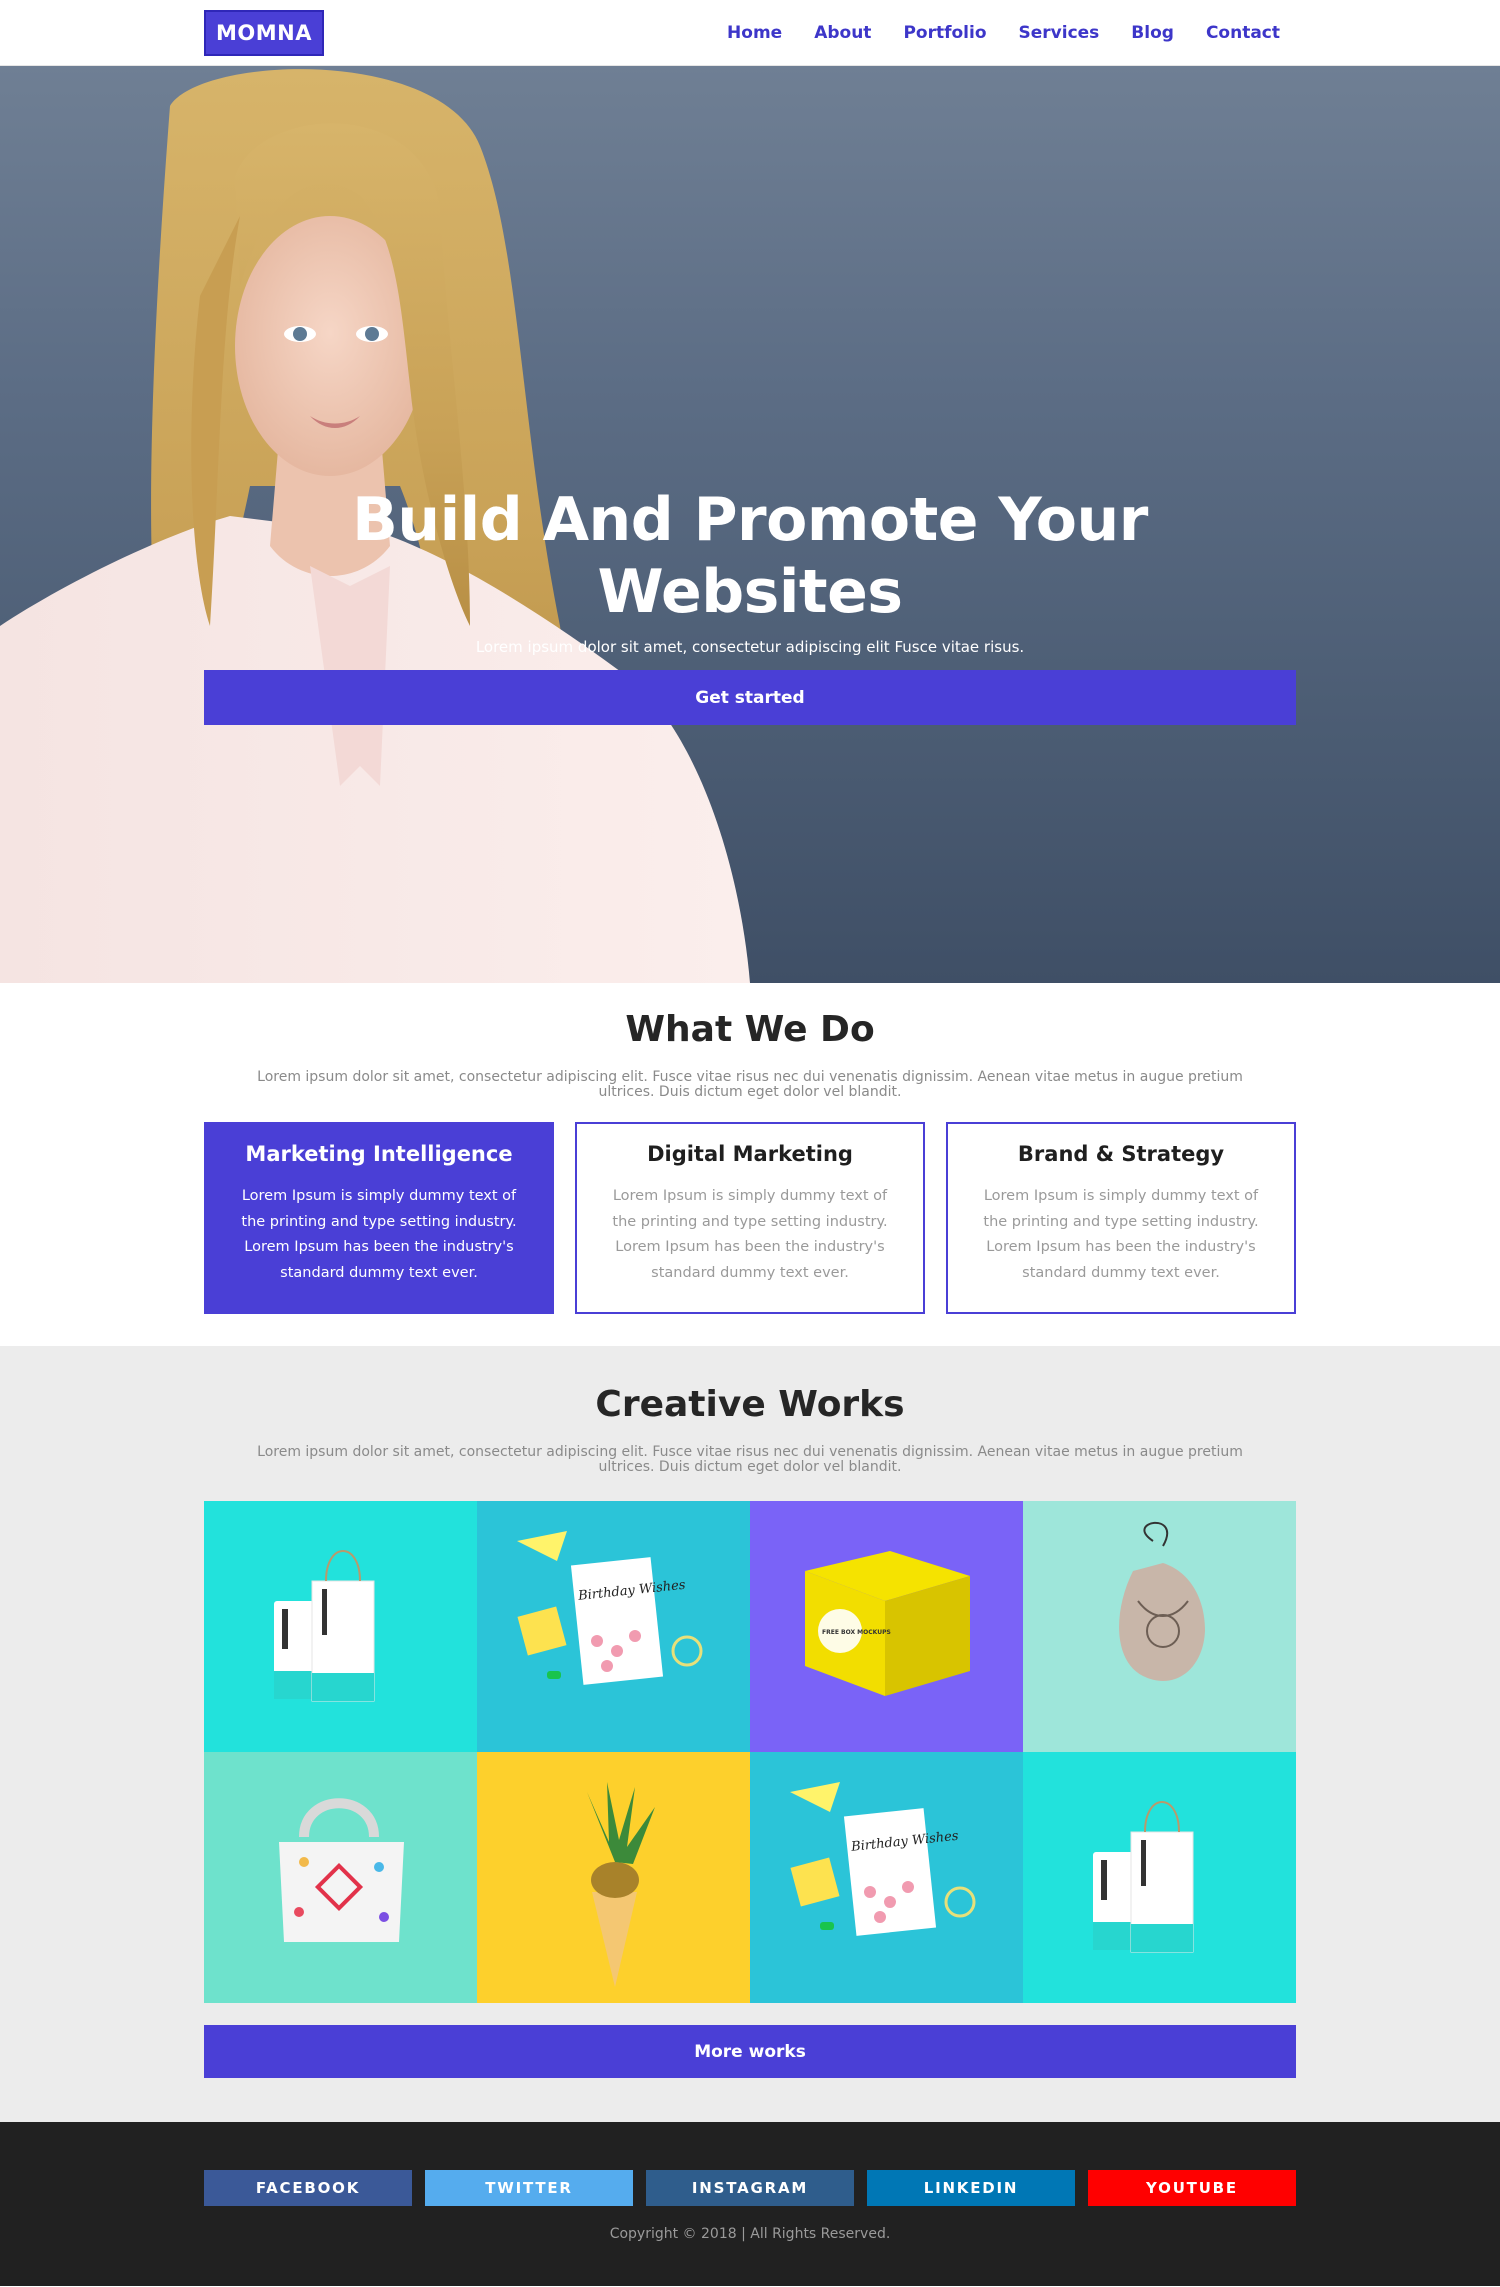  What do you see at coordinates (1121, 1154) in the screenshot?
I see `card-title: Brand & Strategy` at bounding box center [1121, 1154].